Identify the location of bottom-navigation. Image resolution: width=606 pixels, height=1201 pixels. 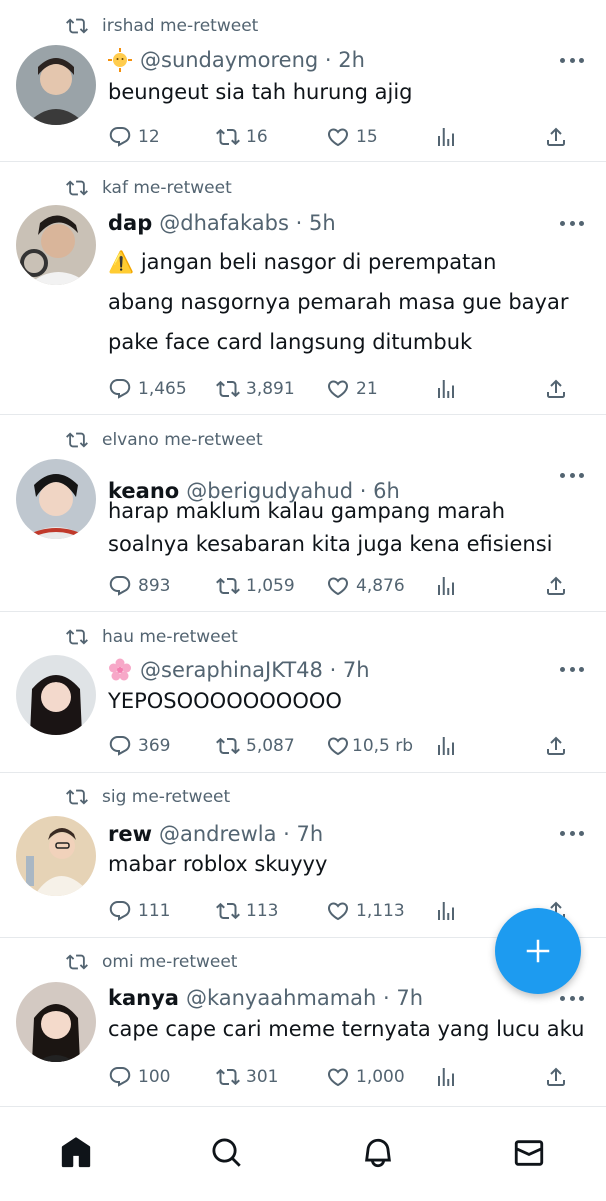
(303, 1153).